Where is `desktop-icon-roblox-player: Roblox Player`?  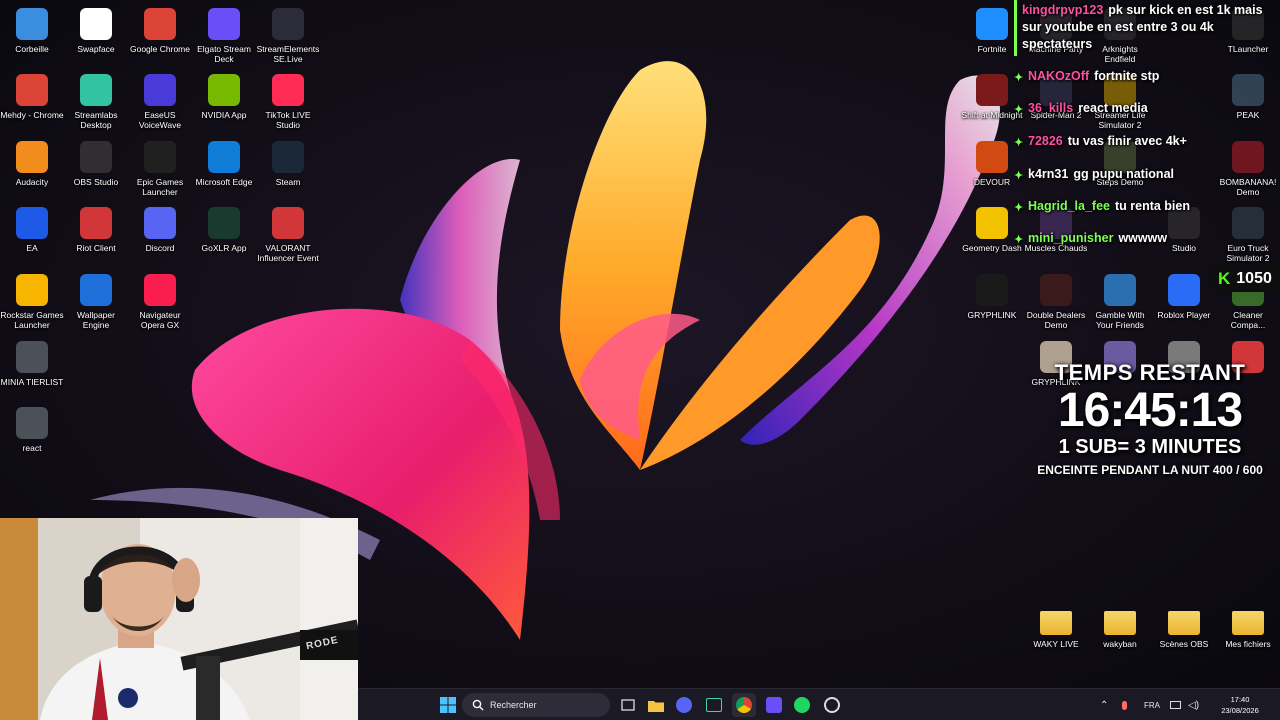
desktop-icon-roblox-player: Roblox Player is located at coordinates (1184, 295).